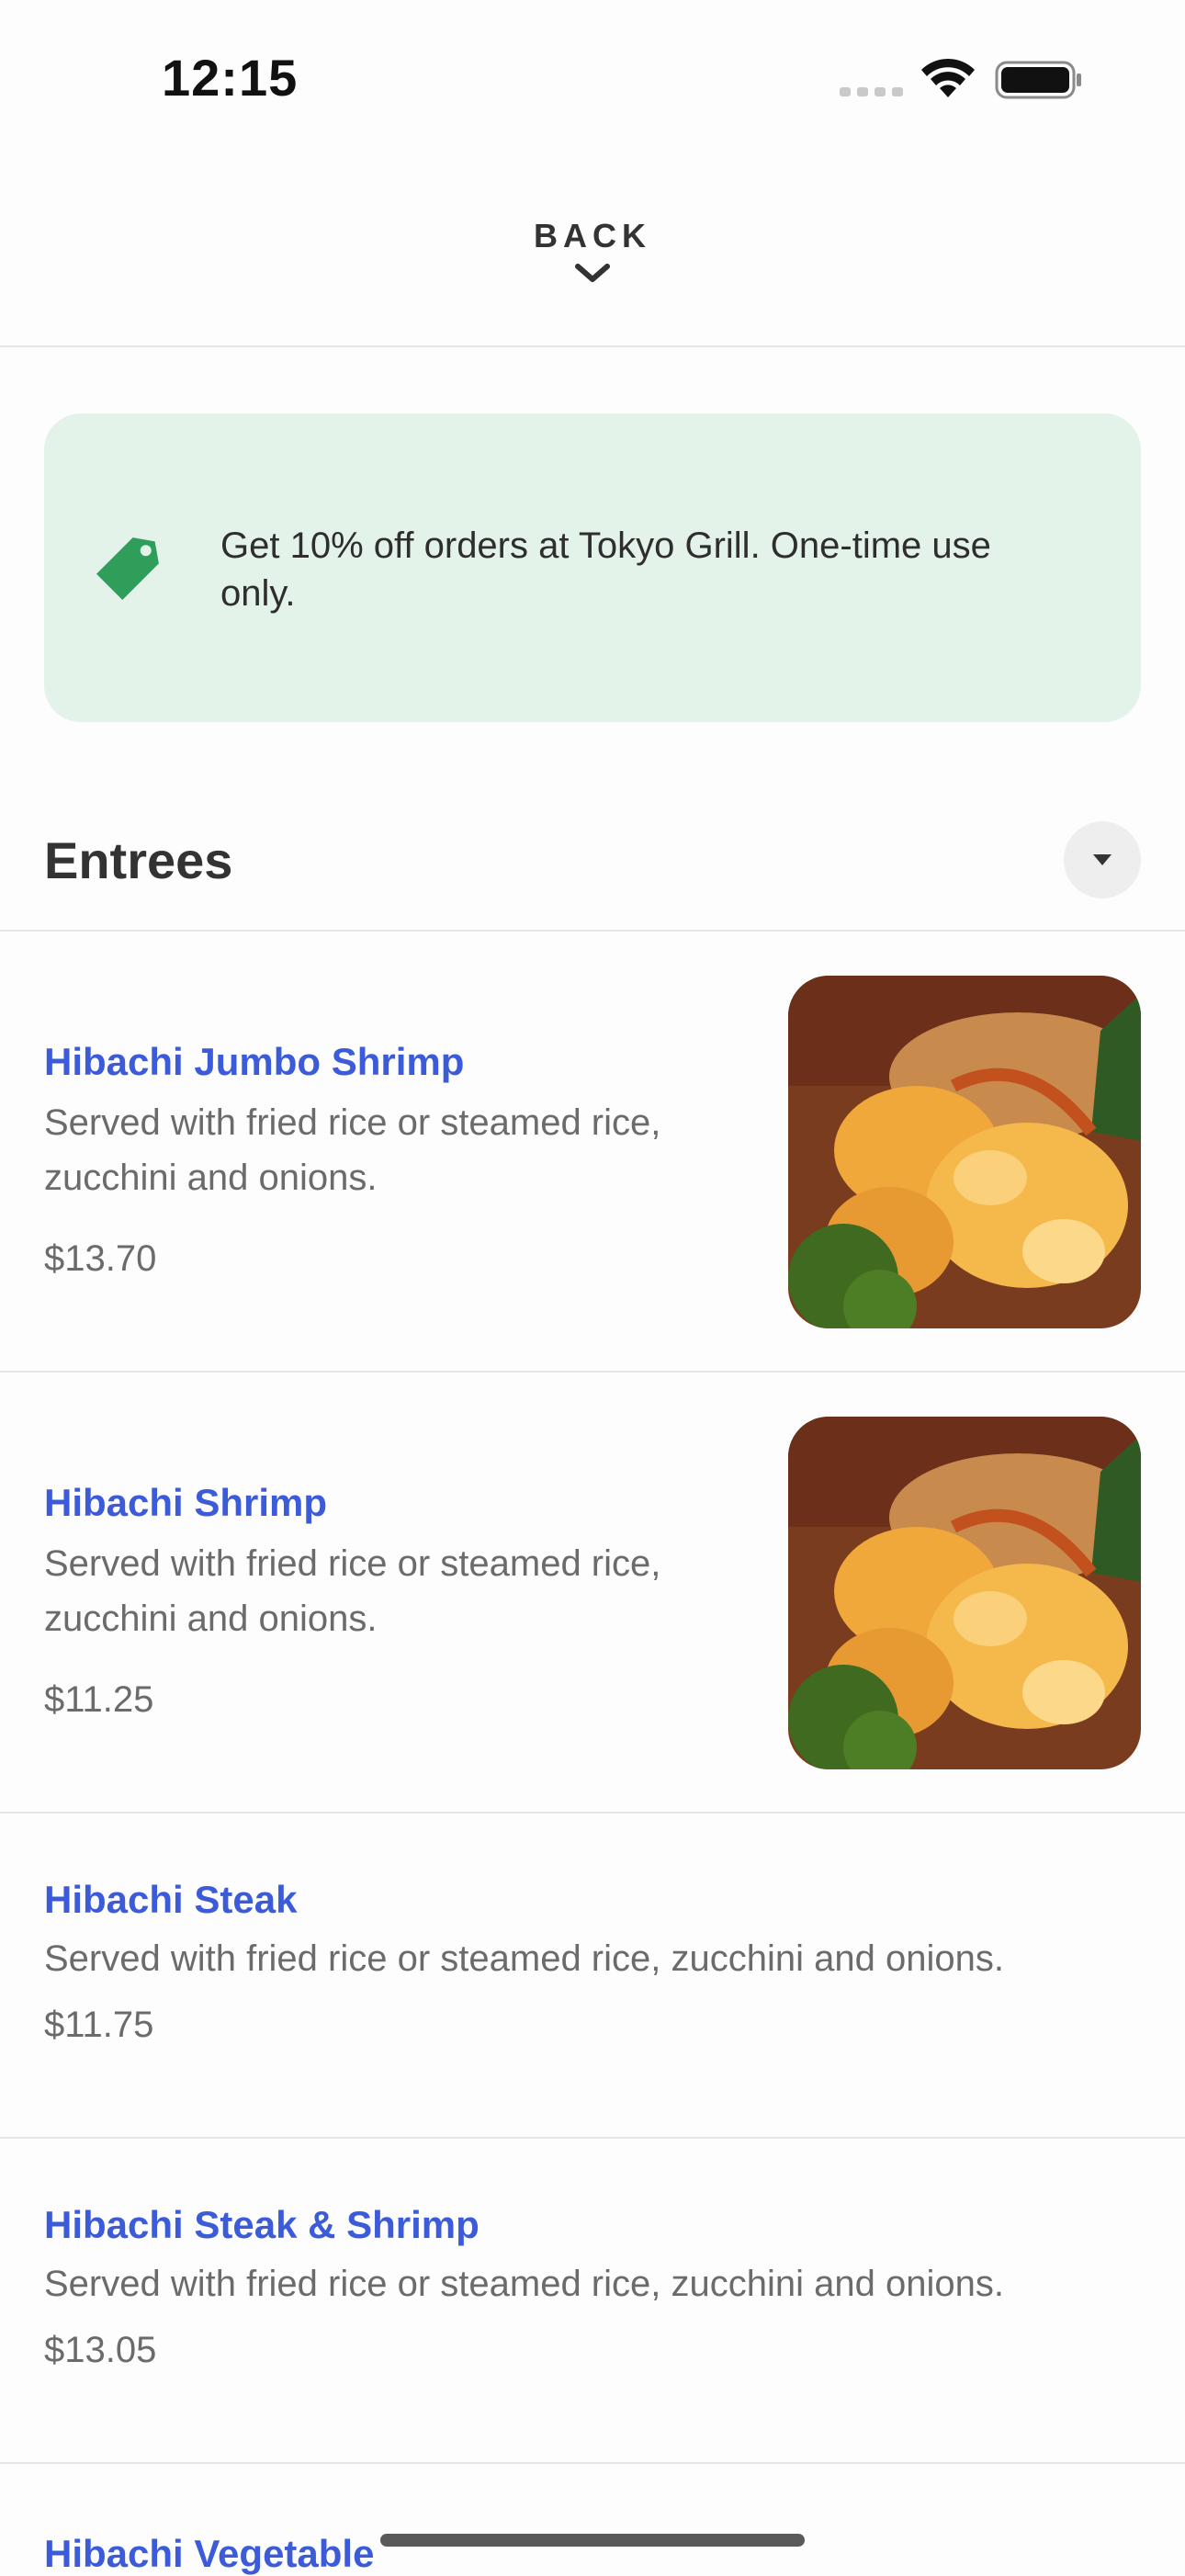 The width and height of the screenshot is (1185, 2576). What do you see at coordinates (99, 2025) in the screenshot?
I see `item-price: $11.75` at bounding box center [99, 2025].